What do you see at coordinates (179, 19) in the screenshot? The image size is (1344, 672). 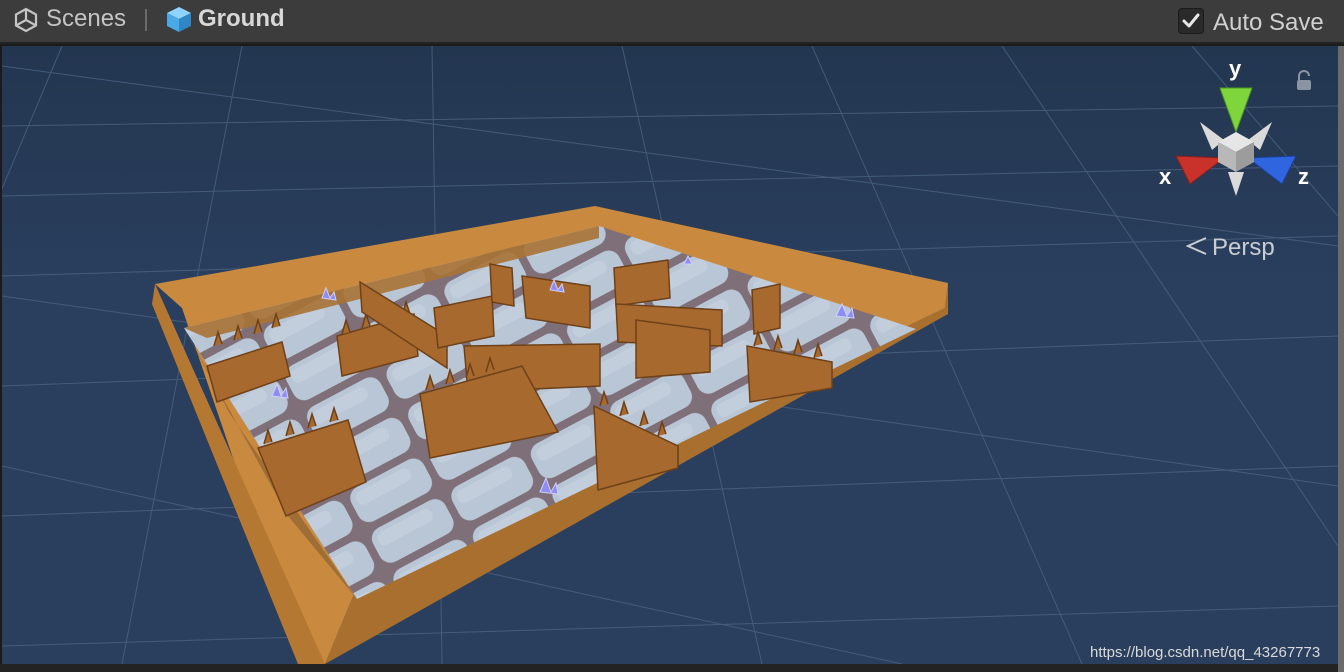 I see `cube-icon` at bounding box center [179, 19].